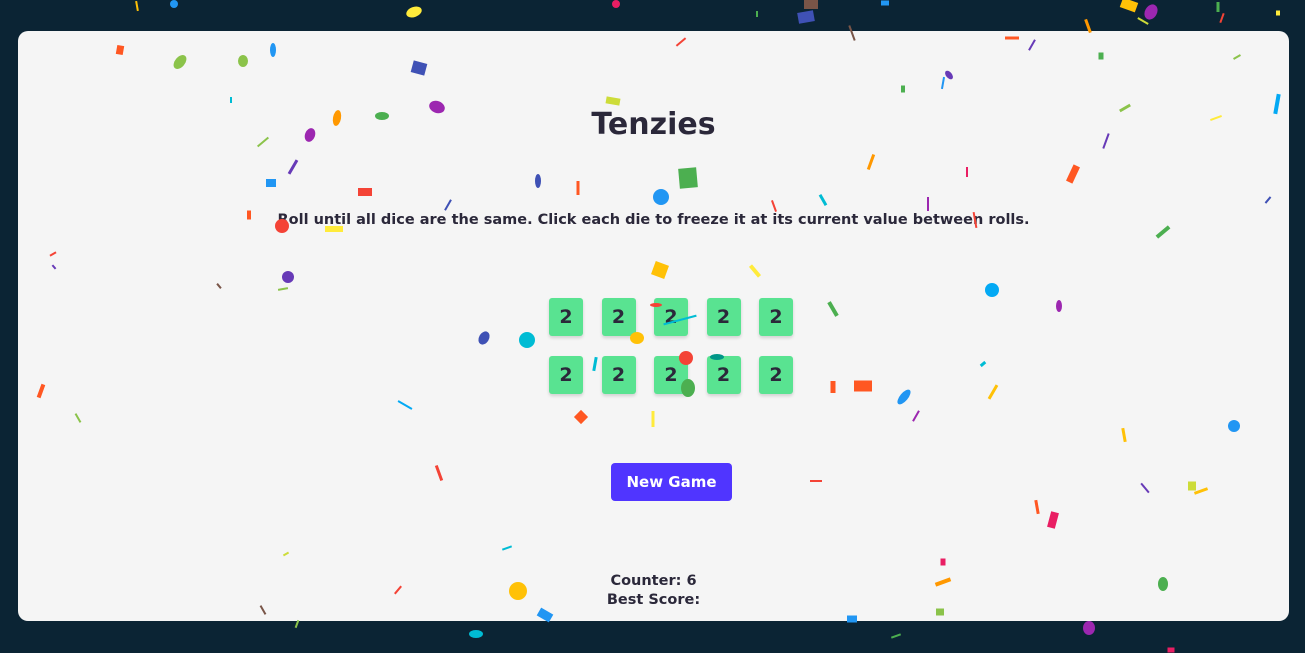 The width and height of the screenshot is (1305, 653). Describe the element at coordinates (653, 600) in the screenshot. I see `best-score-text: Best Score:` at that location.